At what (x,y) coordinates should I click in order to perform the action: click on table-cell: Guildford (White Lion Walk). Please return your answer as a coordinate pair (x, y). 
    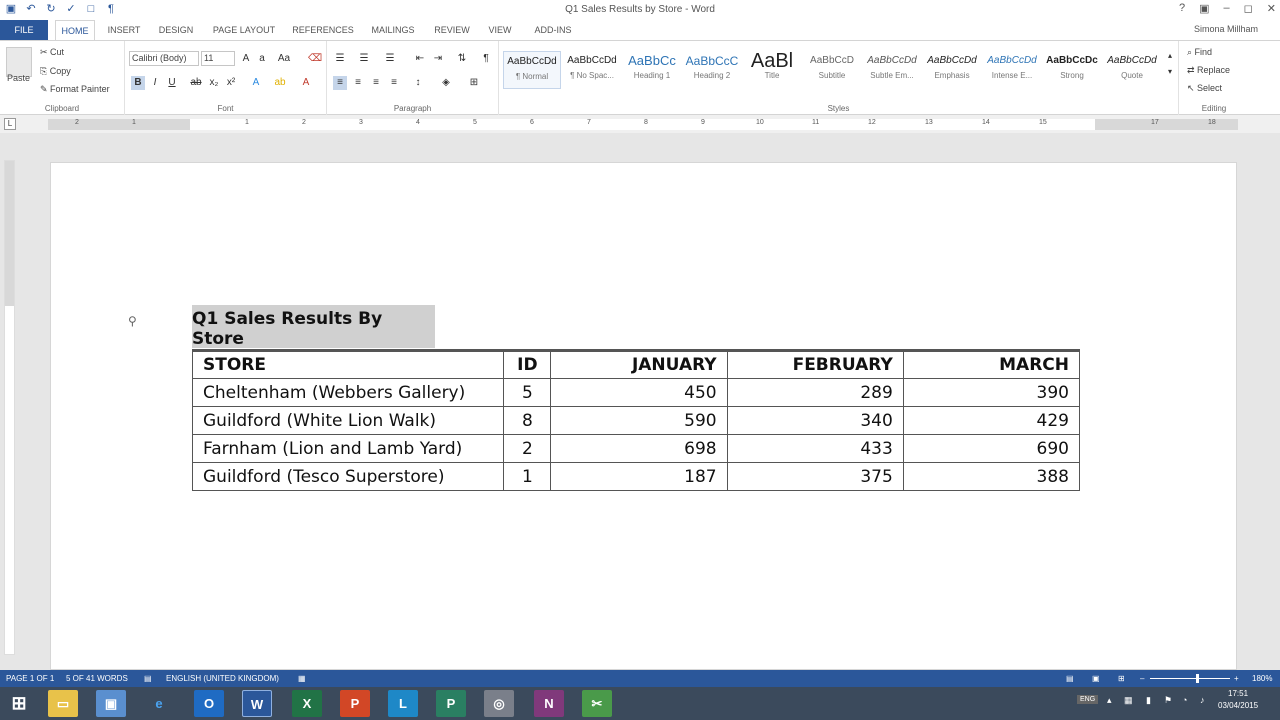
    Looking at the image, I should click on (348, 420).